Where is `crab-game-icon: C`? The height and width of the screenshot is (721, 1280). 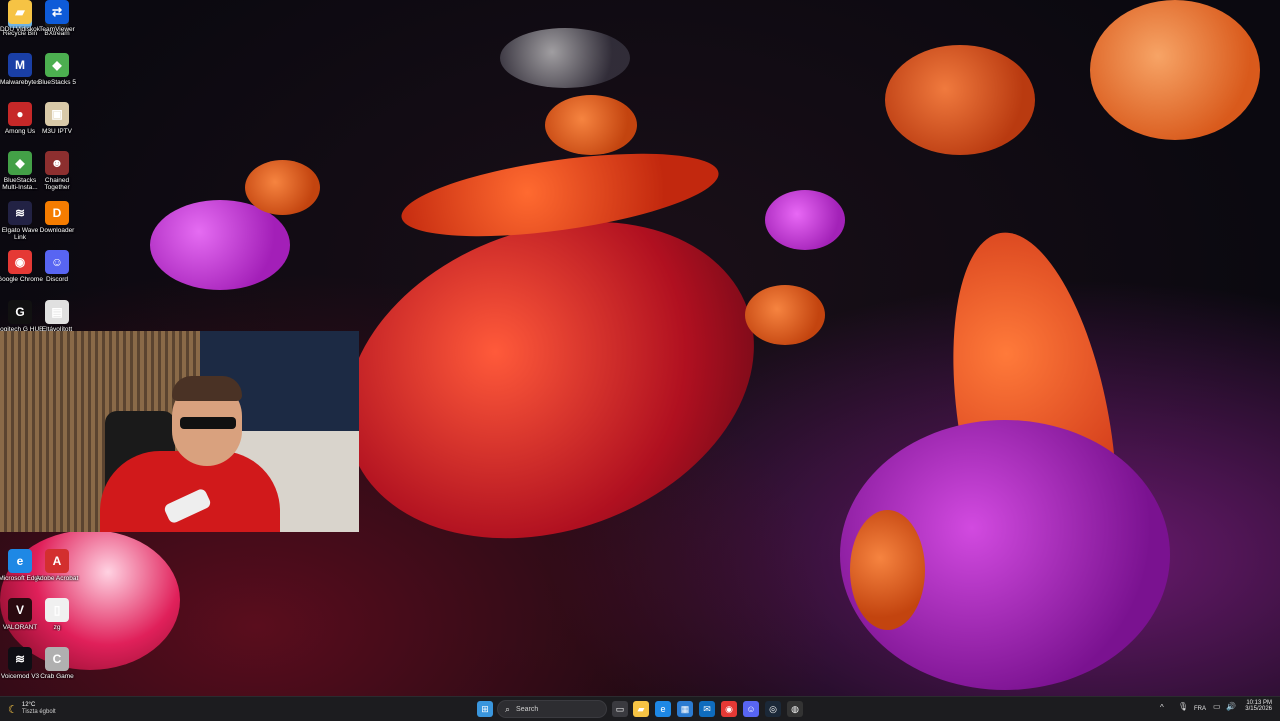 crab-game-icon: C is located at coordinates (57, 659).